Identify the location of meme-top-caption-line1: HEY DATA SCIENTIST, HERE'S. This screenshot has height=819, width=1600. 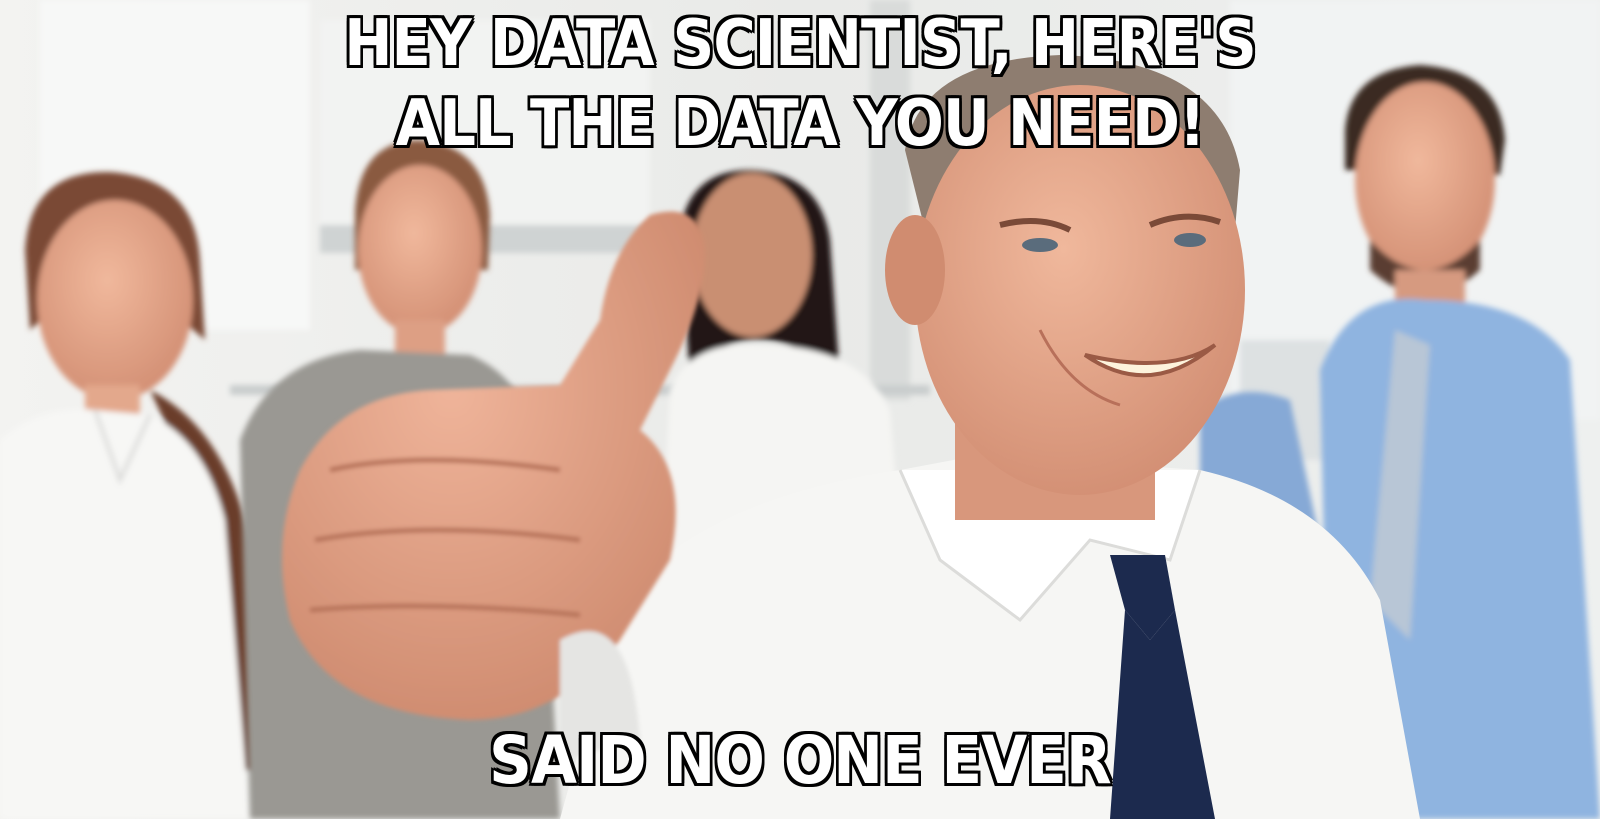
(800, 44).